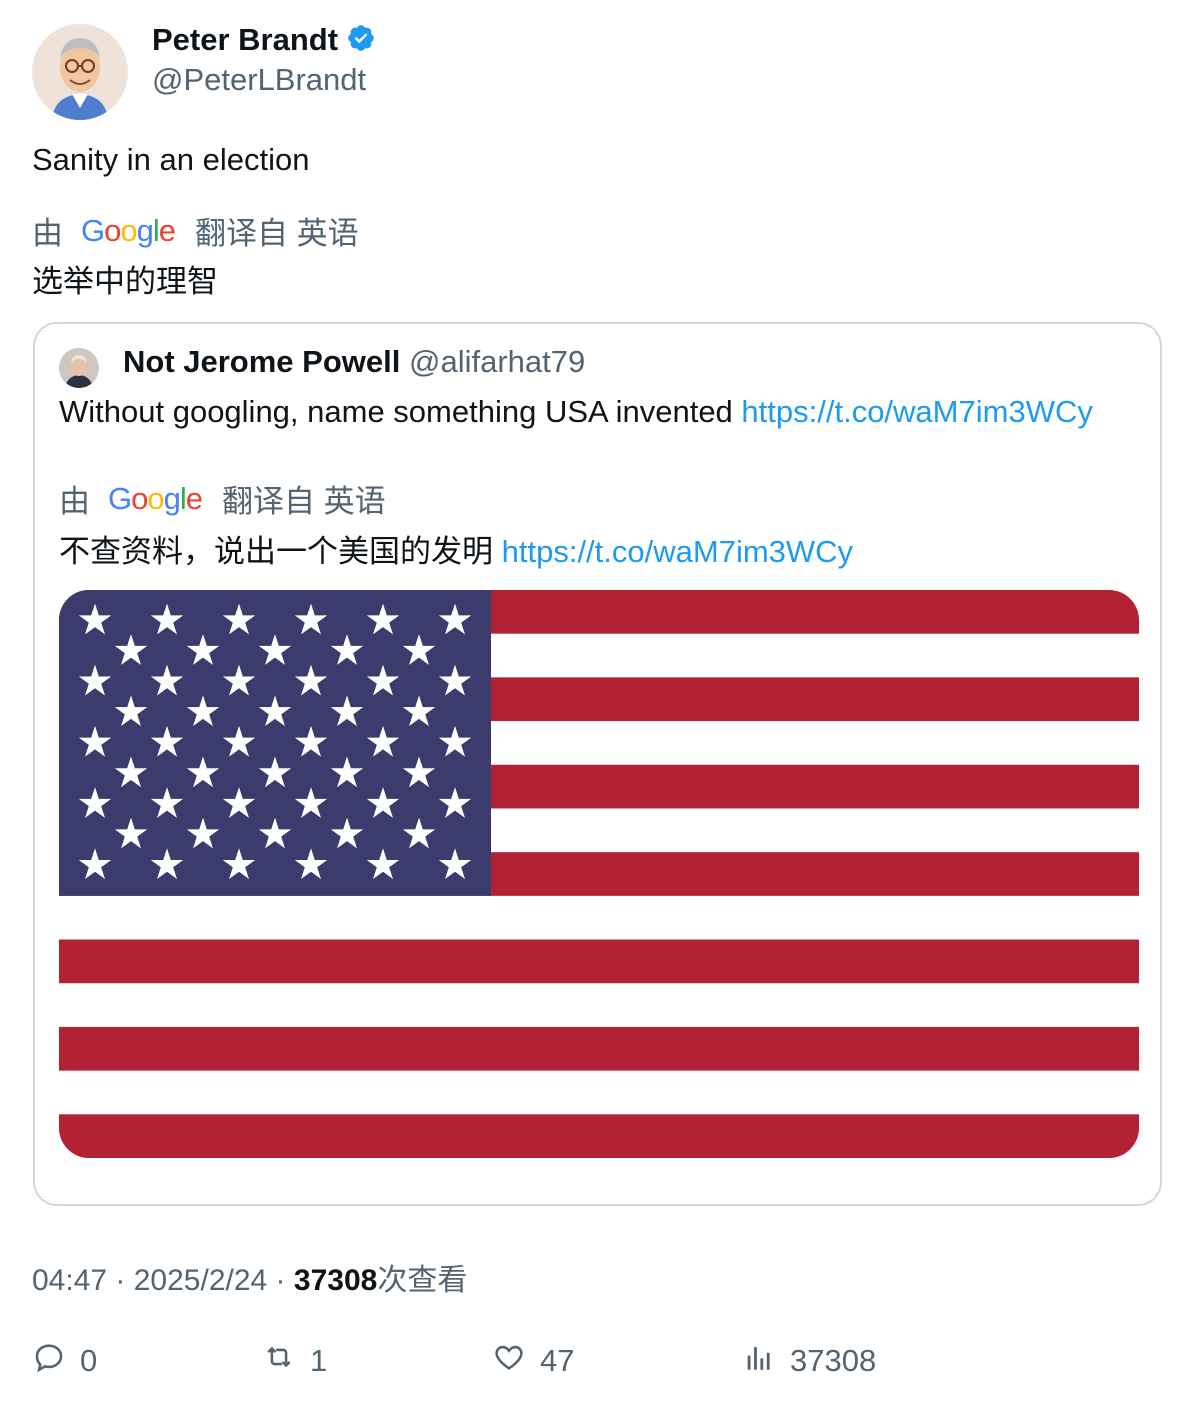 The image size is (1196, 1410). I want to click on tweet-meta: 04:47 · 2025/2/24 · 37308次查看, so click(249, 1277).